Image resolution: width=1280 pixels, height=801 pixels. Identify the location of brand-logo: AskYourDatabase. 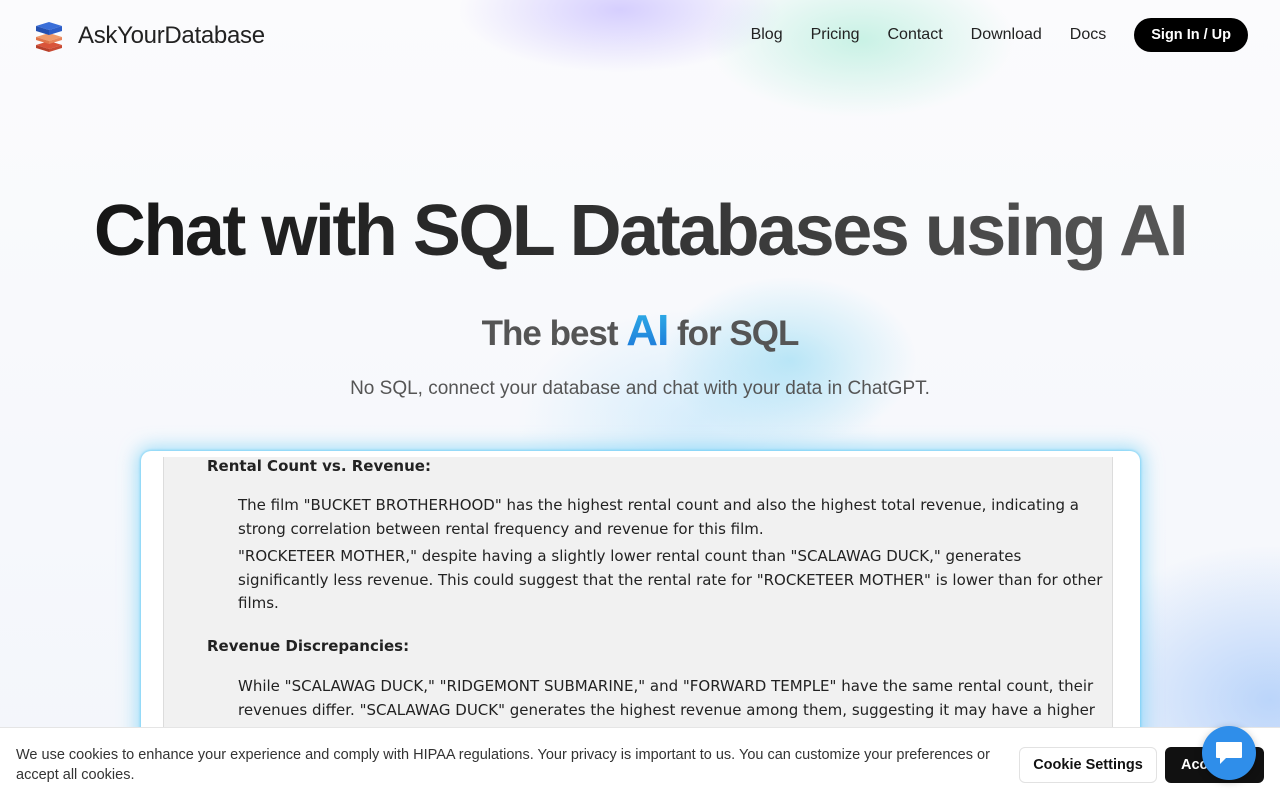
(149, 36).